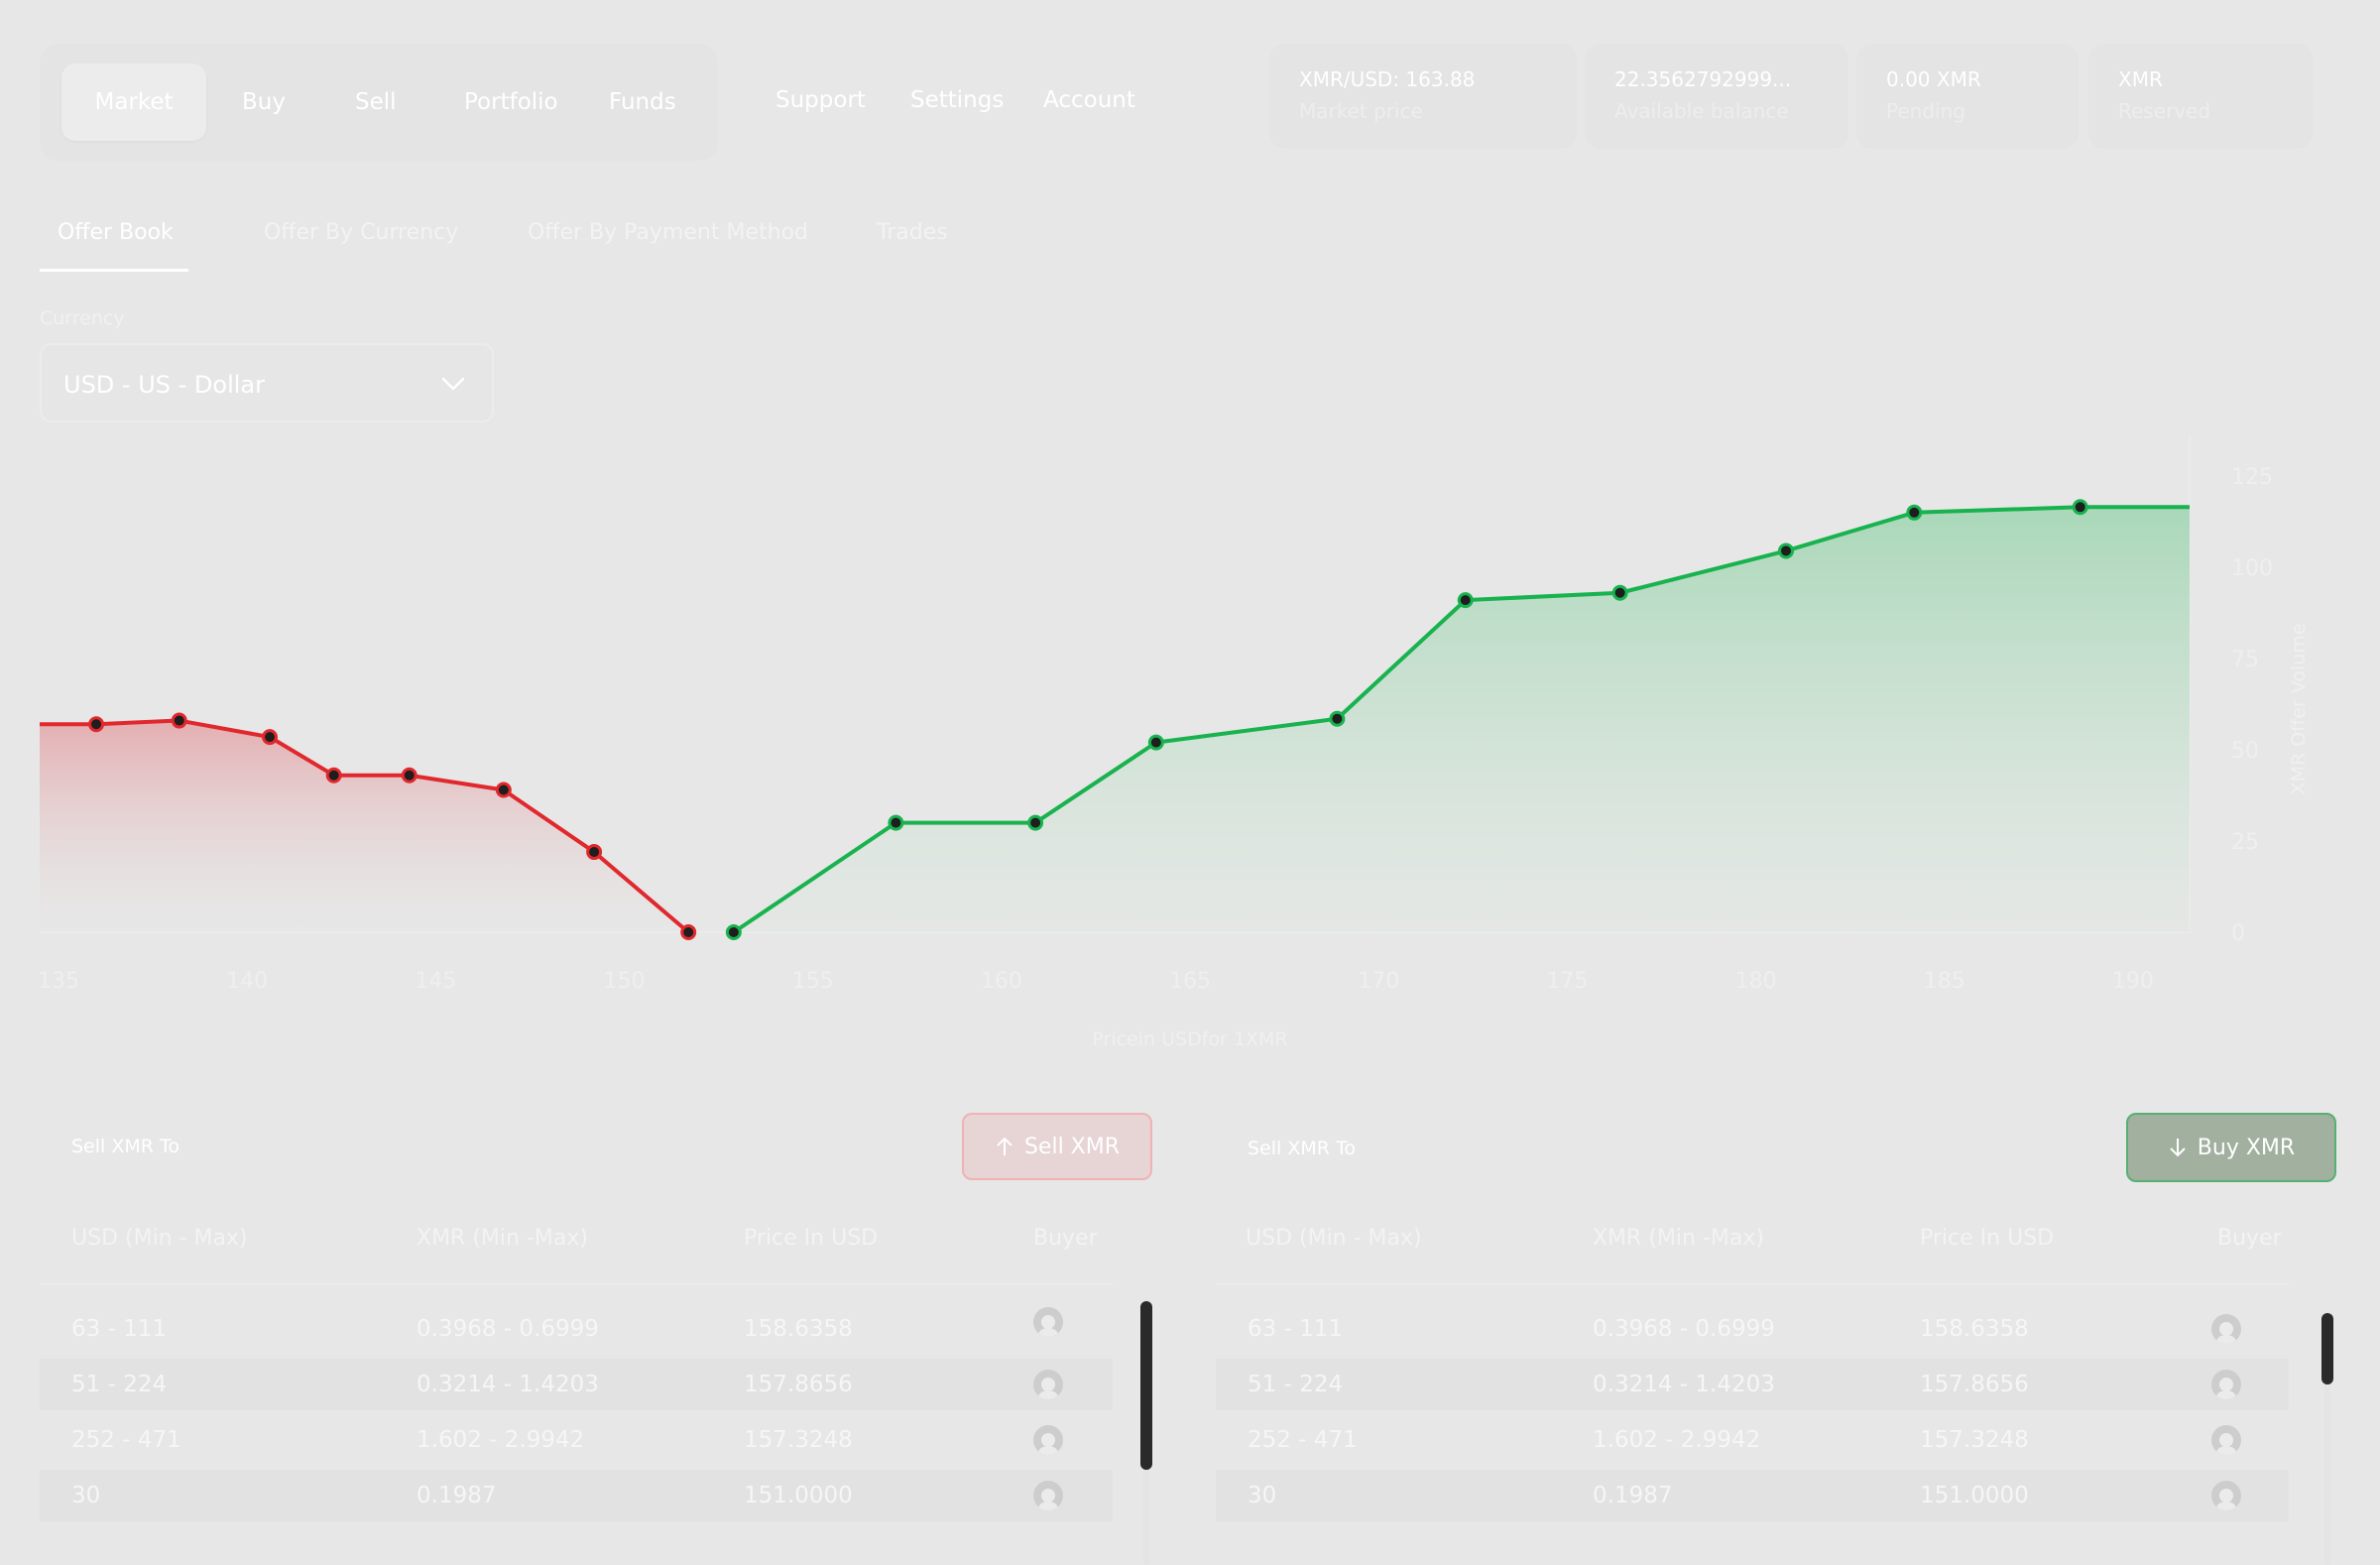 The image size is (2380, 1565). I want to click on sell-row-xmr: 0.3968 - 0.6999, so click(507, 1329).